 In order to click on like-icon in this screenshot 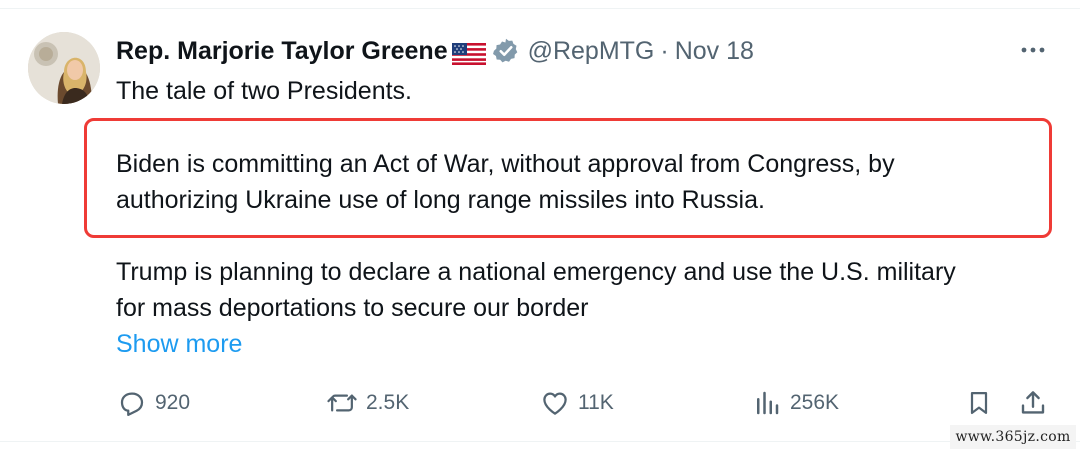, I will do `click(555, 403)`.